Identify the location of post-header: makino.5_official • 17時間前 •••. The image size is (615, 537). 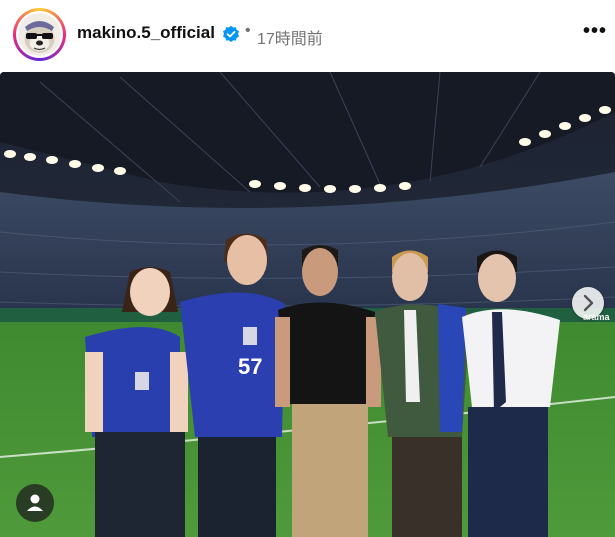
(307, 34).